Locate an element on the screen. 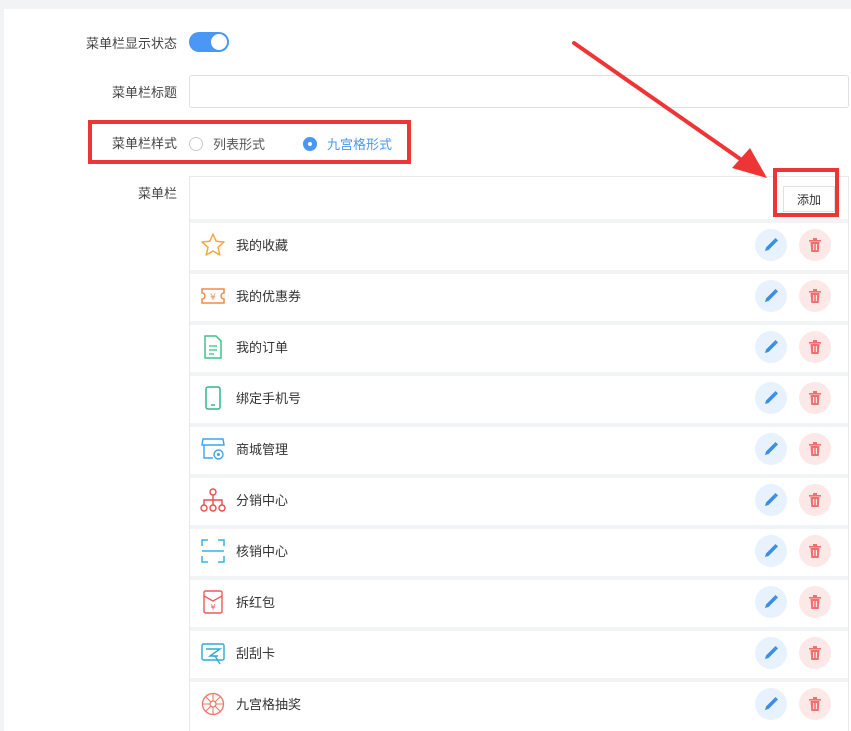 The height and width of the screenshot is (731, 851). menu-row: 菜单栏 is located at coordinates (90, 192).